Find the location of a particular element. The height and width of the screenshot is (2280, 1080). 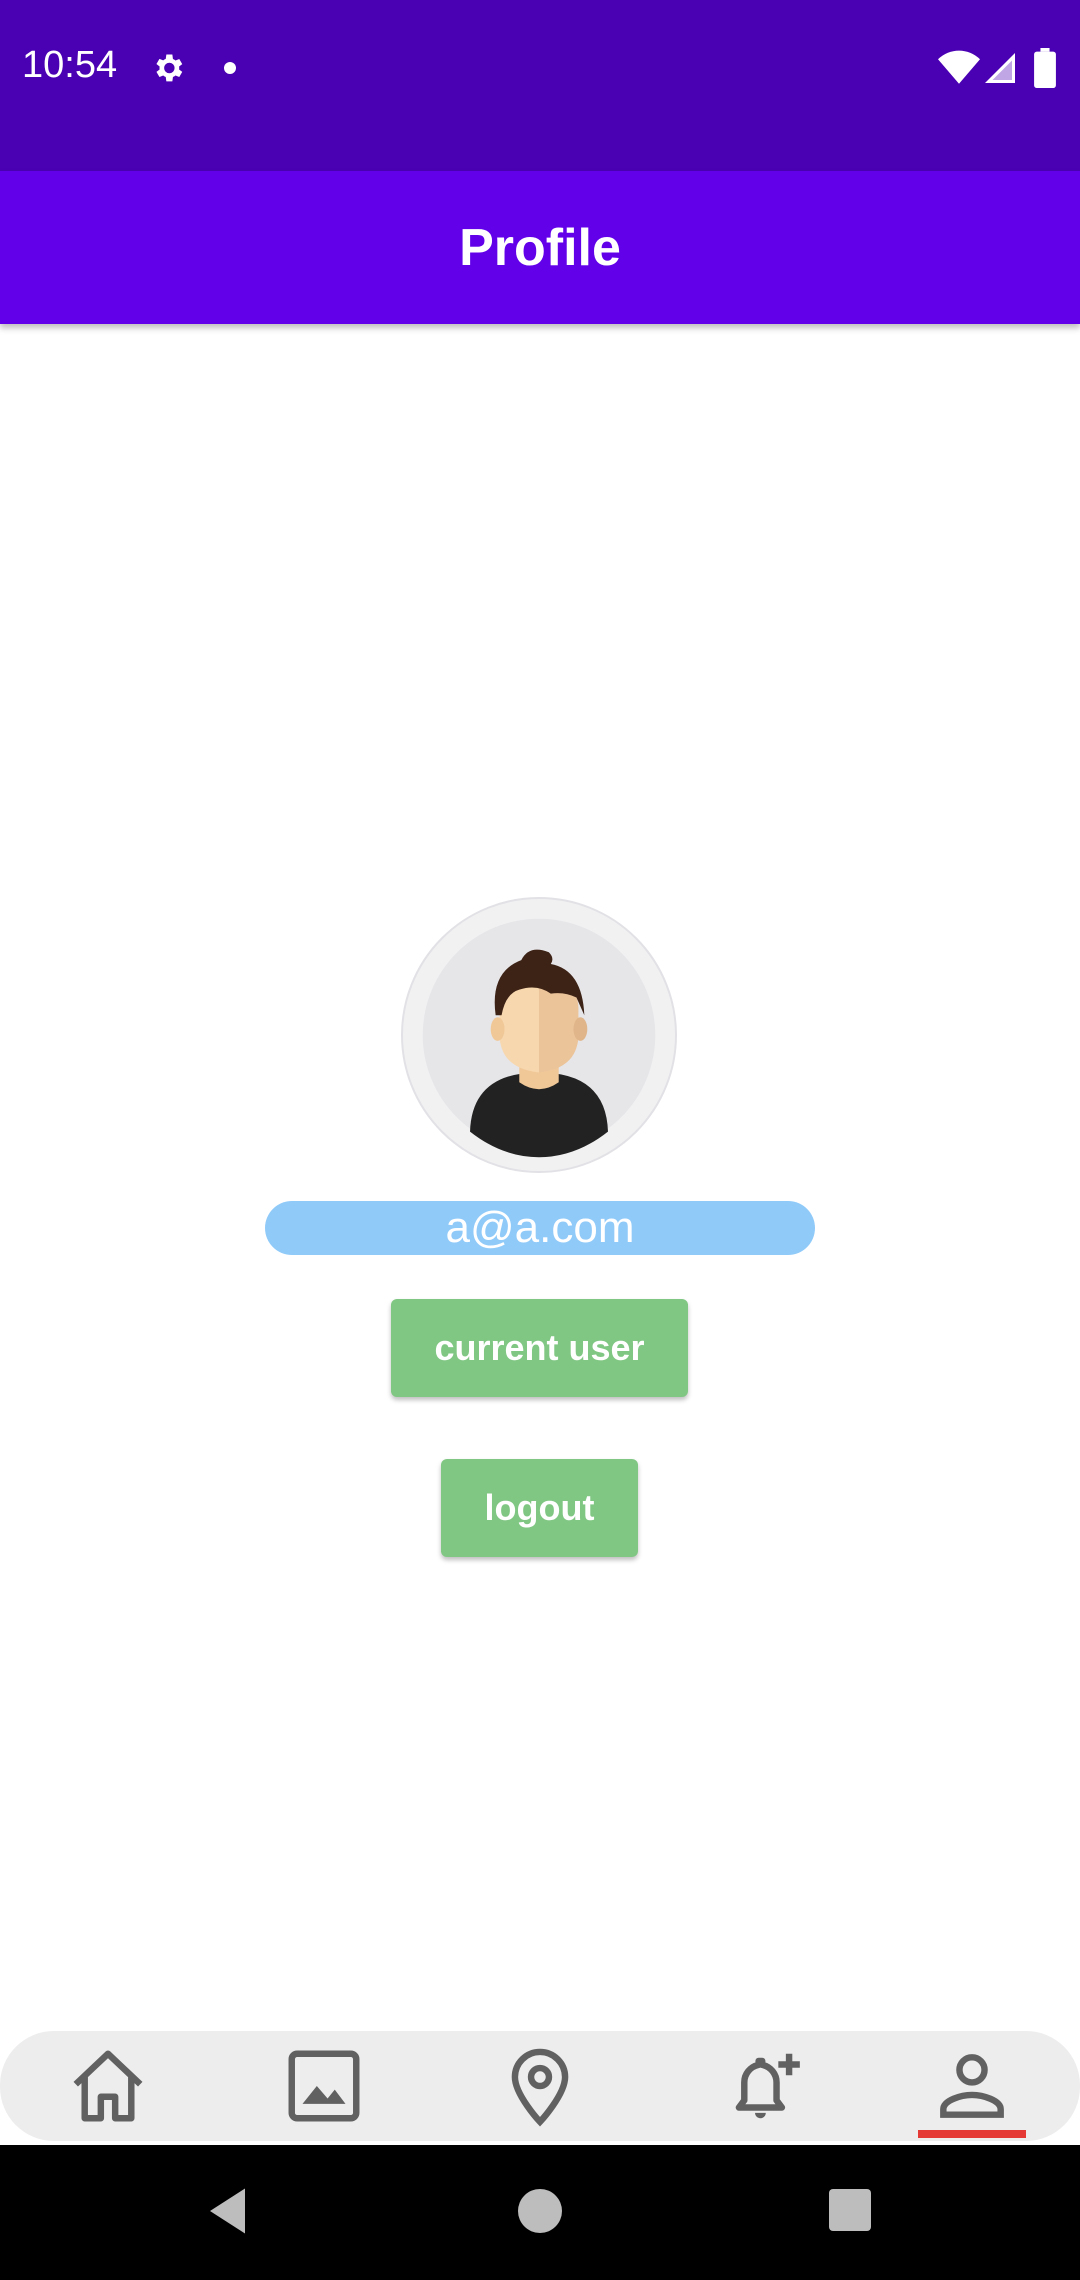

nav-profile is located at coordinates (972, 2086).